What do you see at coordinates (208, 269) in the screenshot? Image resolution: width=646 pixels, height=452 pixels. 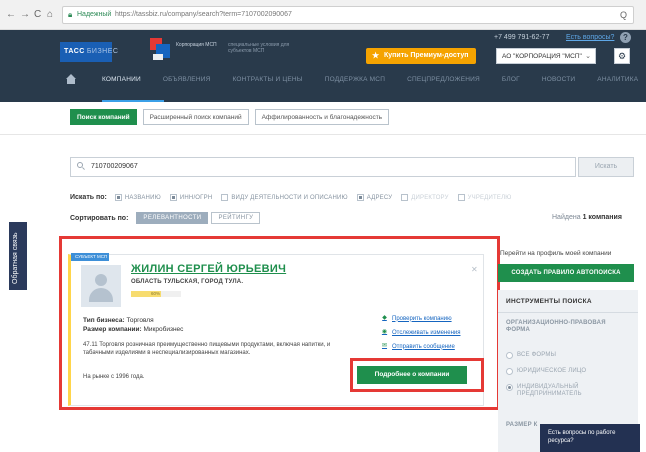 I see `company-name-link: ЖИЛИН СЕРГЕЙ ЮРЬЕВИЧ` at bounding box center [208, 269].